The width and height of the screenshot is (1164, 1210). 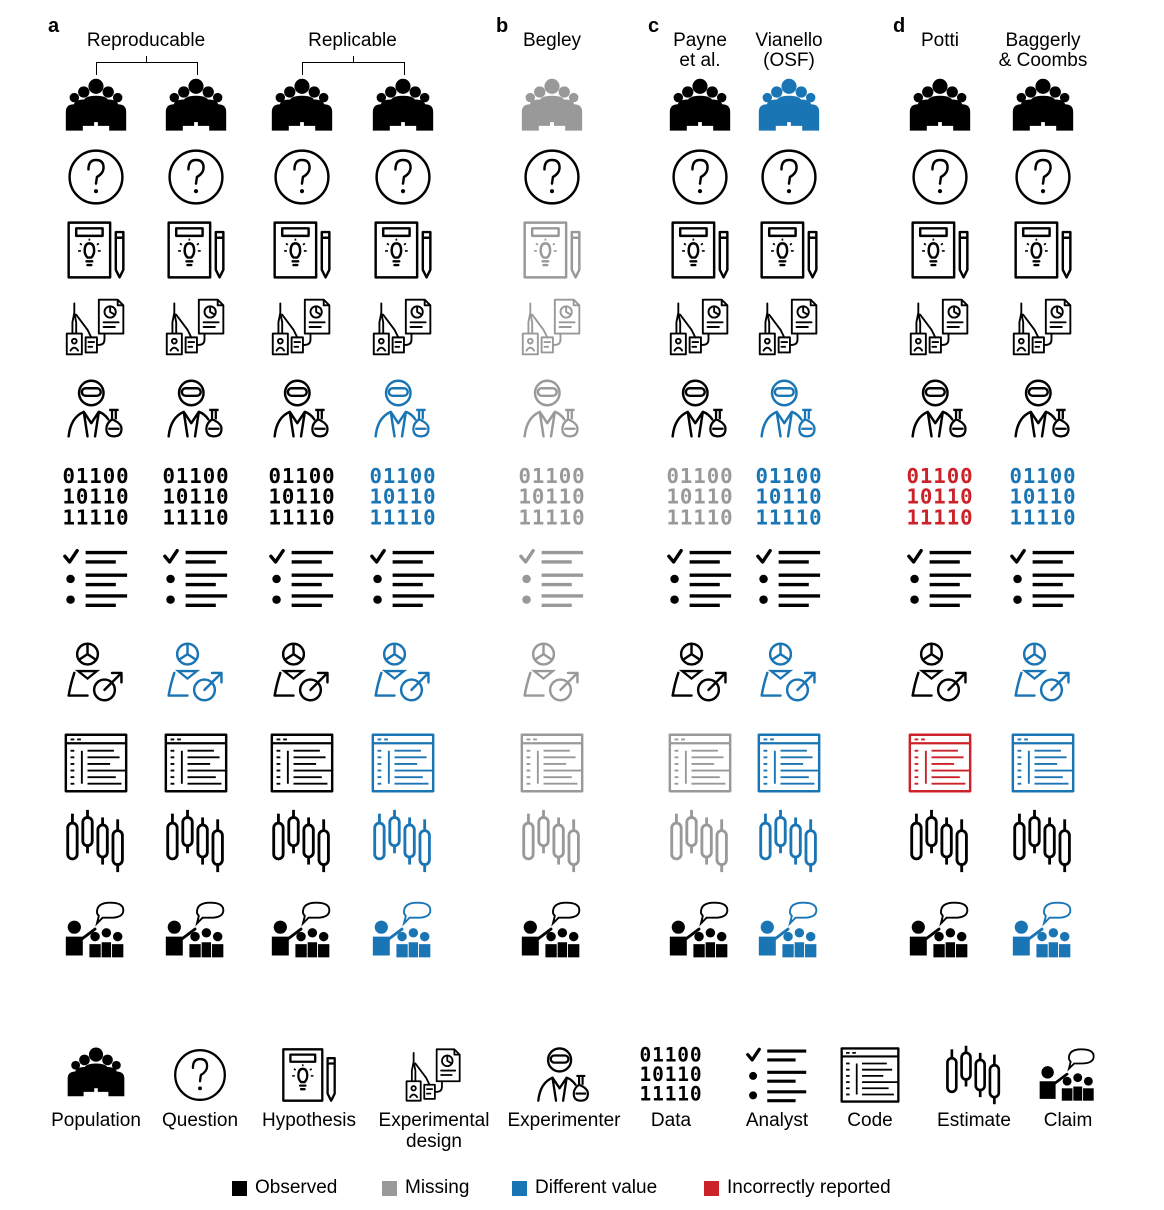 I want to click on legend-icon-hypothesis-icon, so click(x=309, y=1075).